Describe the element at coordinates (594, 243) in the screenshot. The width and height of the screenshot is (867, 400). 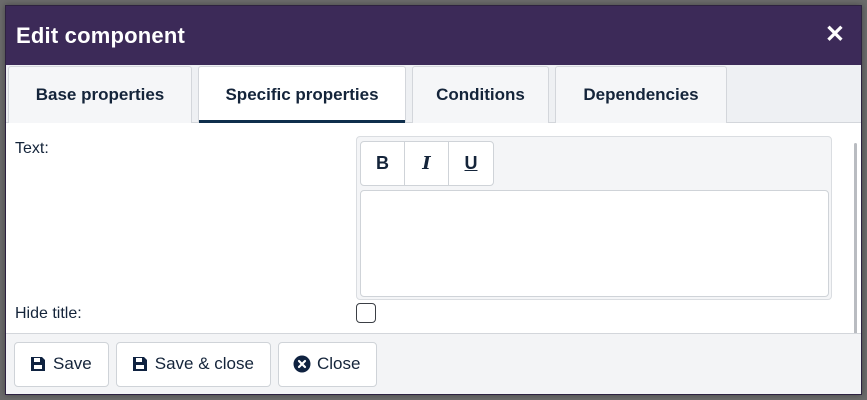
I see `text-editor-area` at that location.